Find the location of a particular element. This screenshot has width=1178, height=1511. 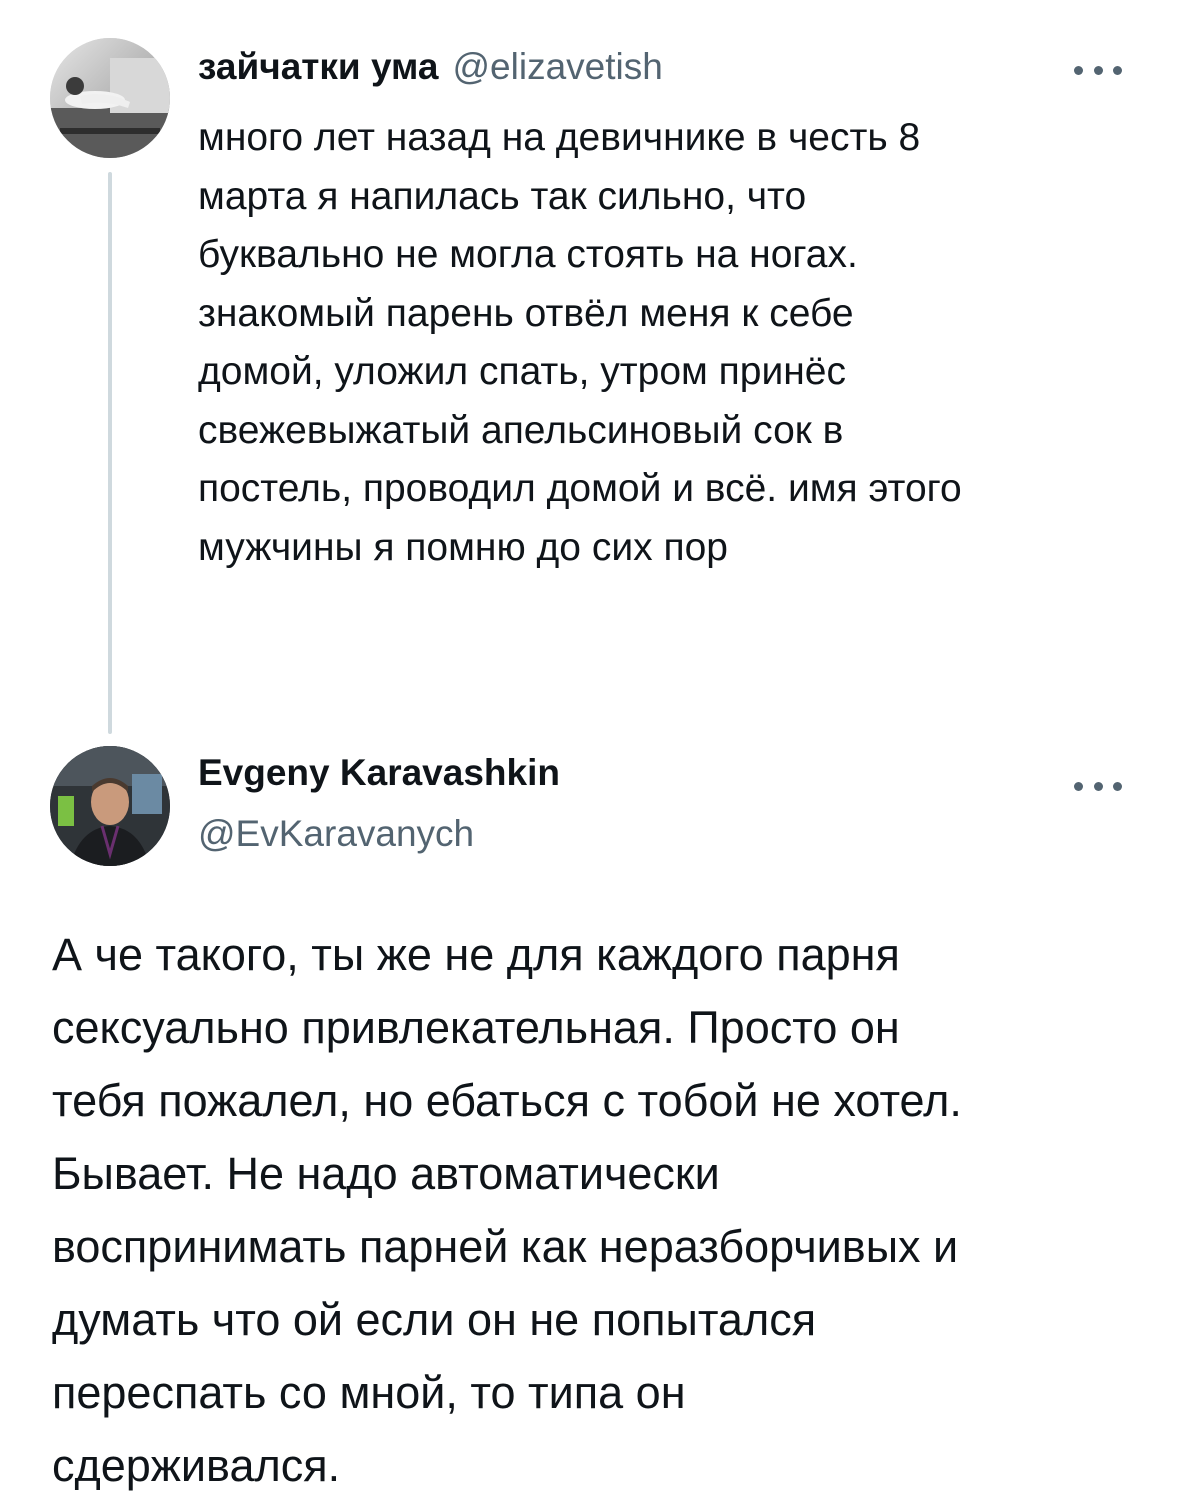

display-name: зайчатки ума is located at coordinates (318, 67).